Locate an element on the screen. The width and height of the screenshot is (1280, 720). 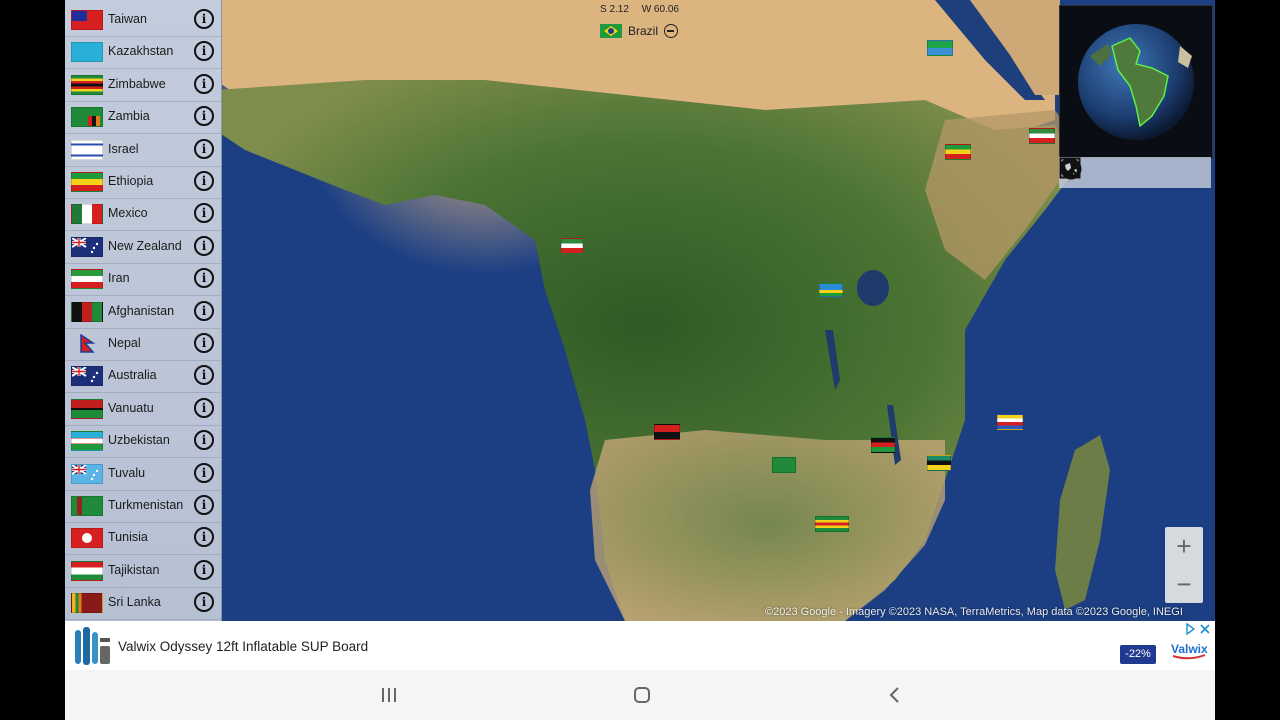
current-country: Brazil is located at coordinates (639, 31).